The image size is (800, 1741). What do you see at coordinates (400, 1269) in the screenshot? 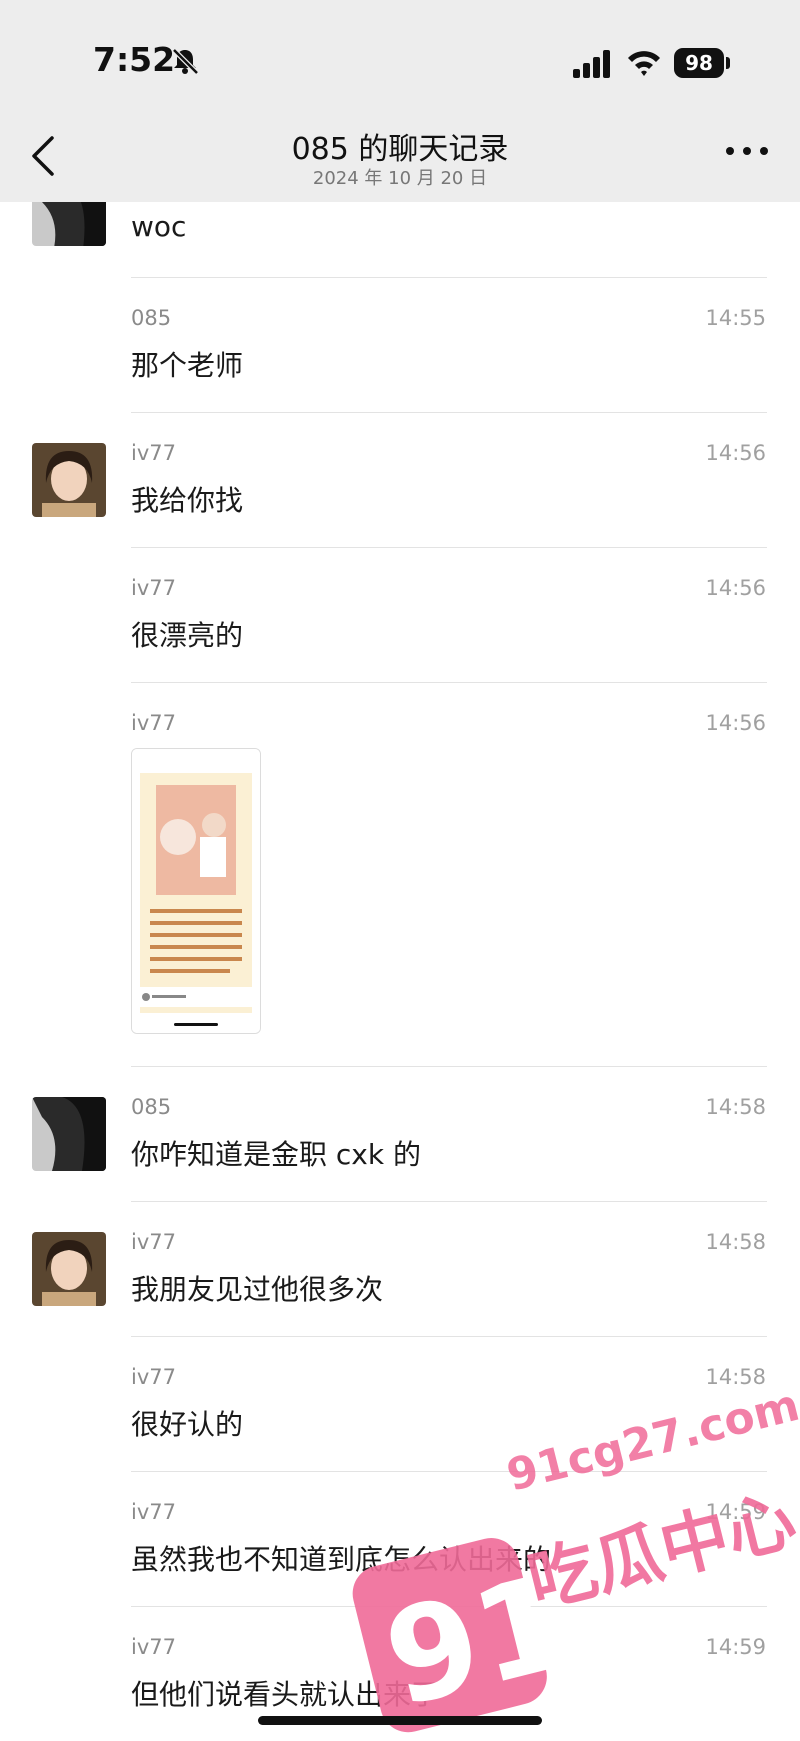
I see `chat-record-item: iv77 14:58 我朋友见过他很多次` at bounding box center [400, 1269].